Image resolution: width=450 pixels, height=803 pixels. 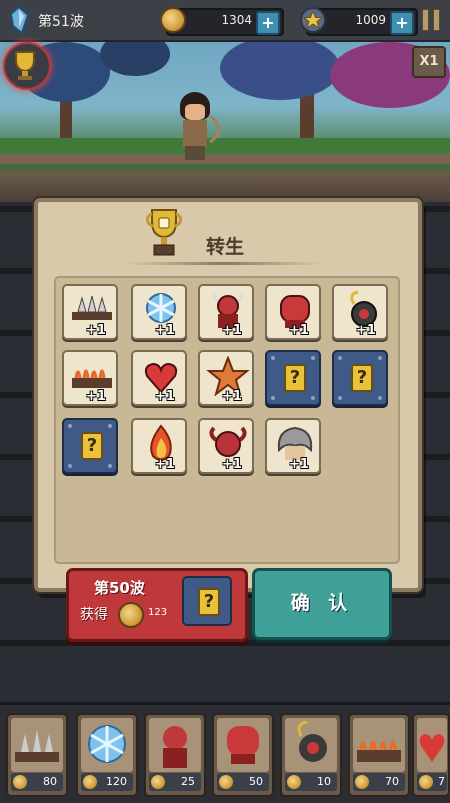 What do you see at coordinates (293, 446) in the screenshot?
I see `item-card-grey-hair: +1` at bounding box center [293, 446].